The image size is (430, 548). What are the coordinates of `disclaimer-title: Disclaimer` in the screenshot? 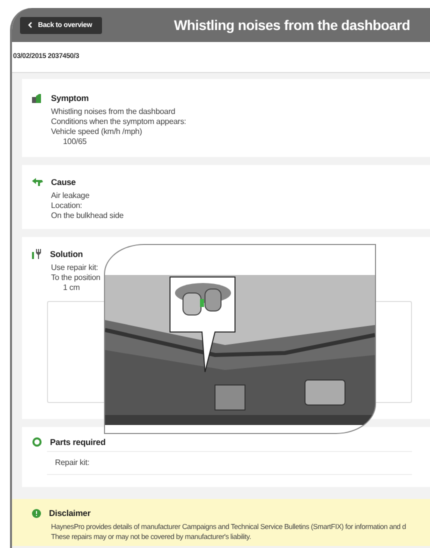 It's located at (69, 513).